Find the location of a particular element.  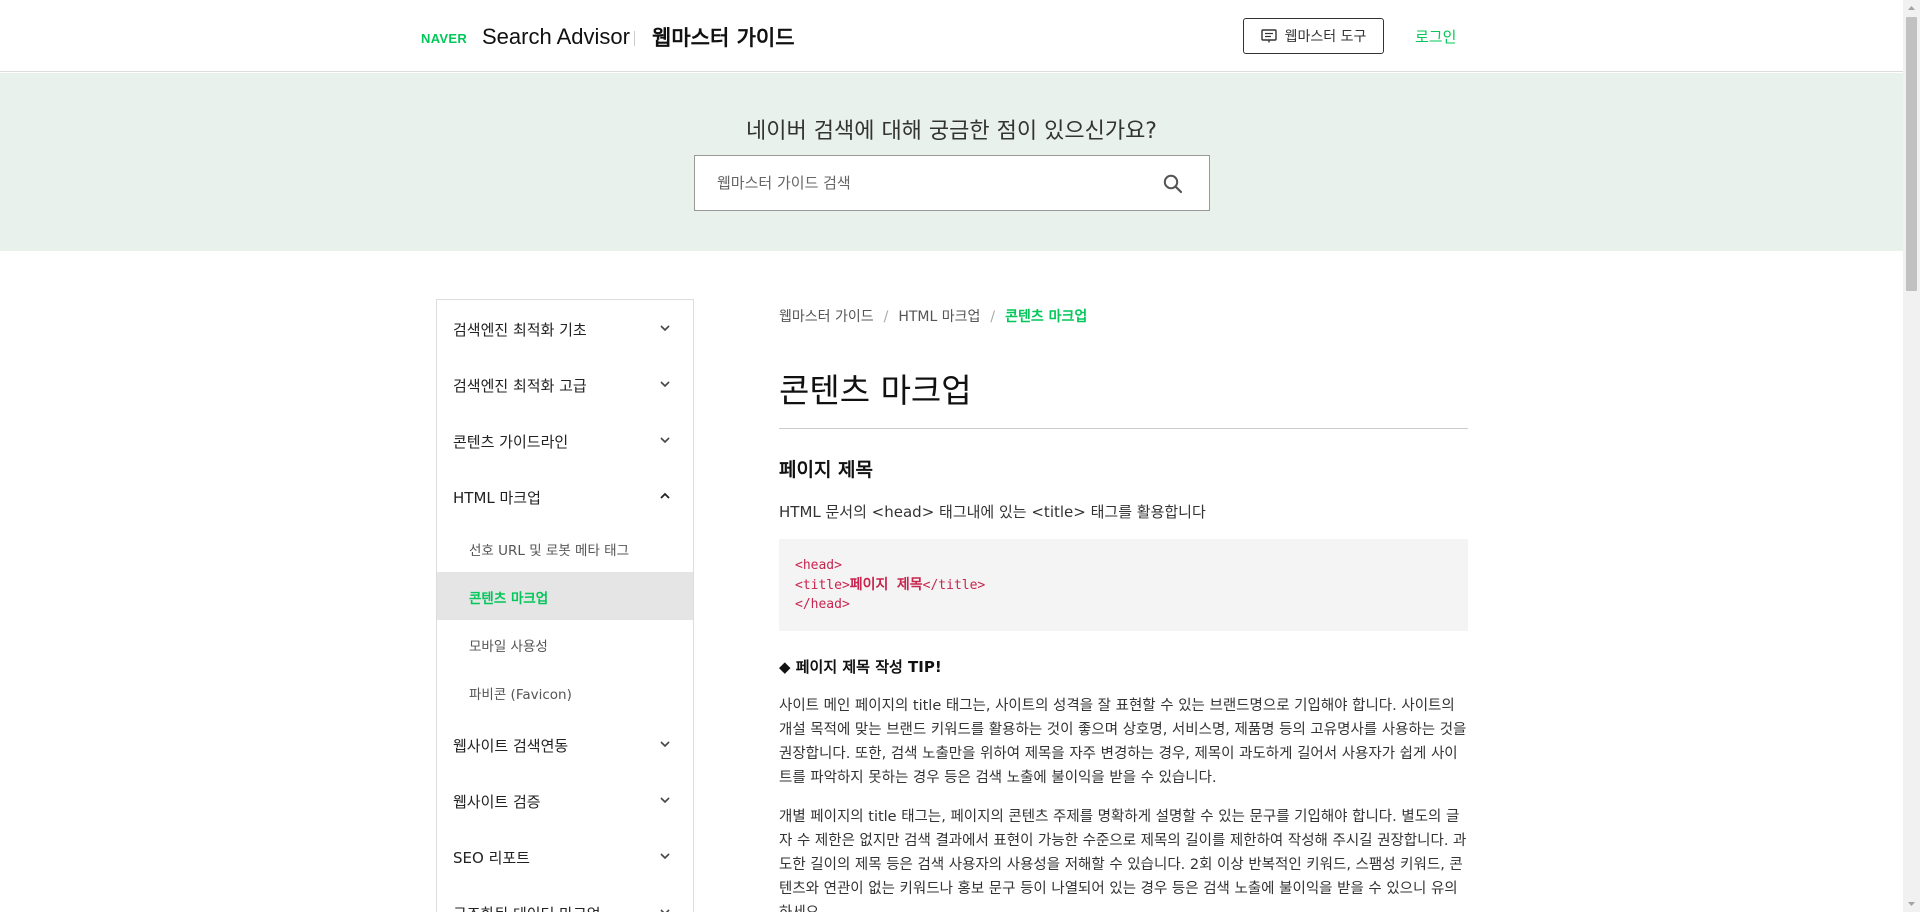

sidebar-item-label: 콘텐츠 가이드라인 is located at coordinates (511, 442).